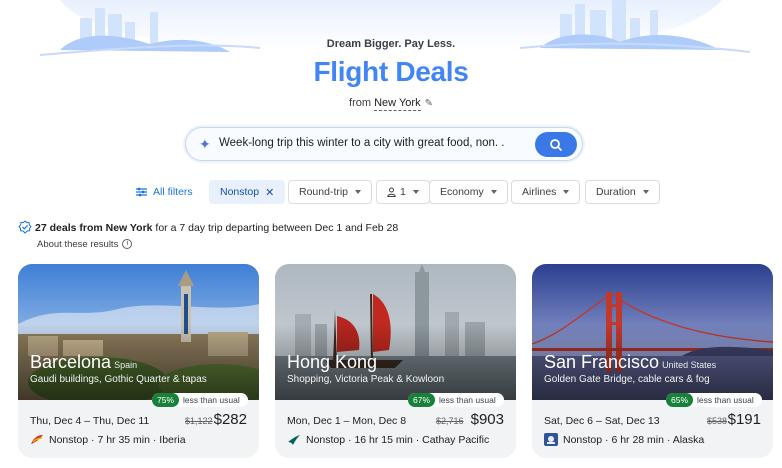  I want to click on savings-badge: 75% less than usual, so click(200, 400).